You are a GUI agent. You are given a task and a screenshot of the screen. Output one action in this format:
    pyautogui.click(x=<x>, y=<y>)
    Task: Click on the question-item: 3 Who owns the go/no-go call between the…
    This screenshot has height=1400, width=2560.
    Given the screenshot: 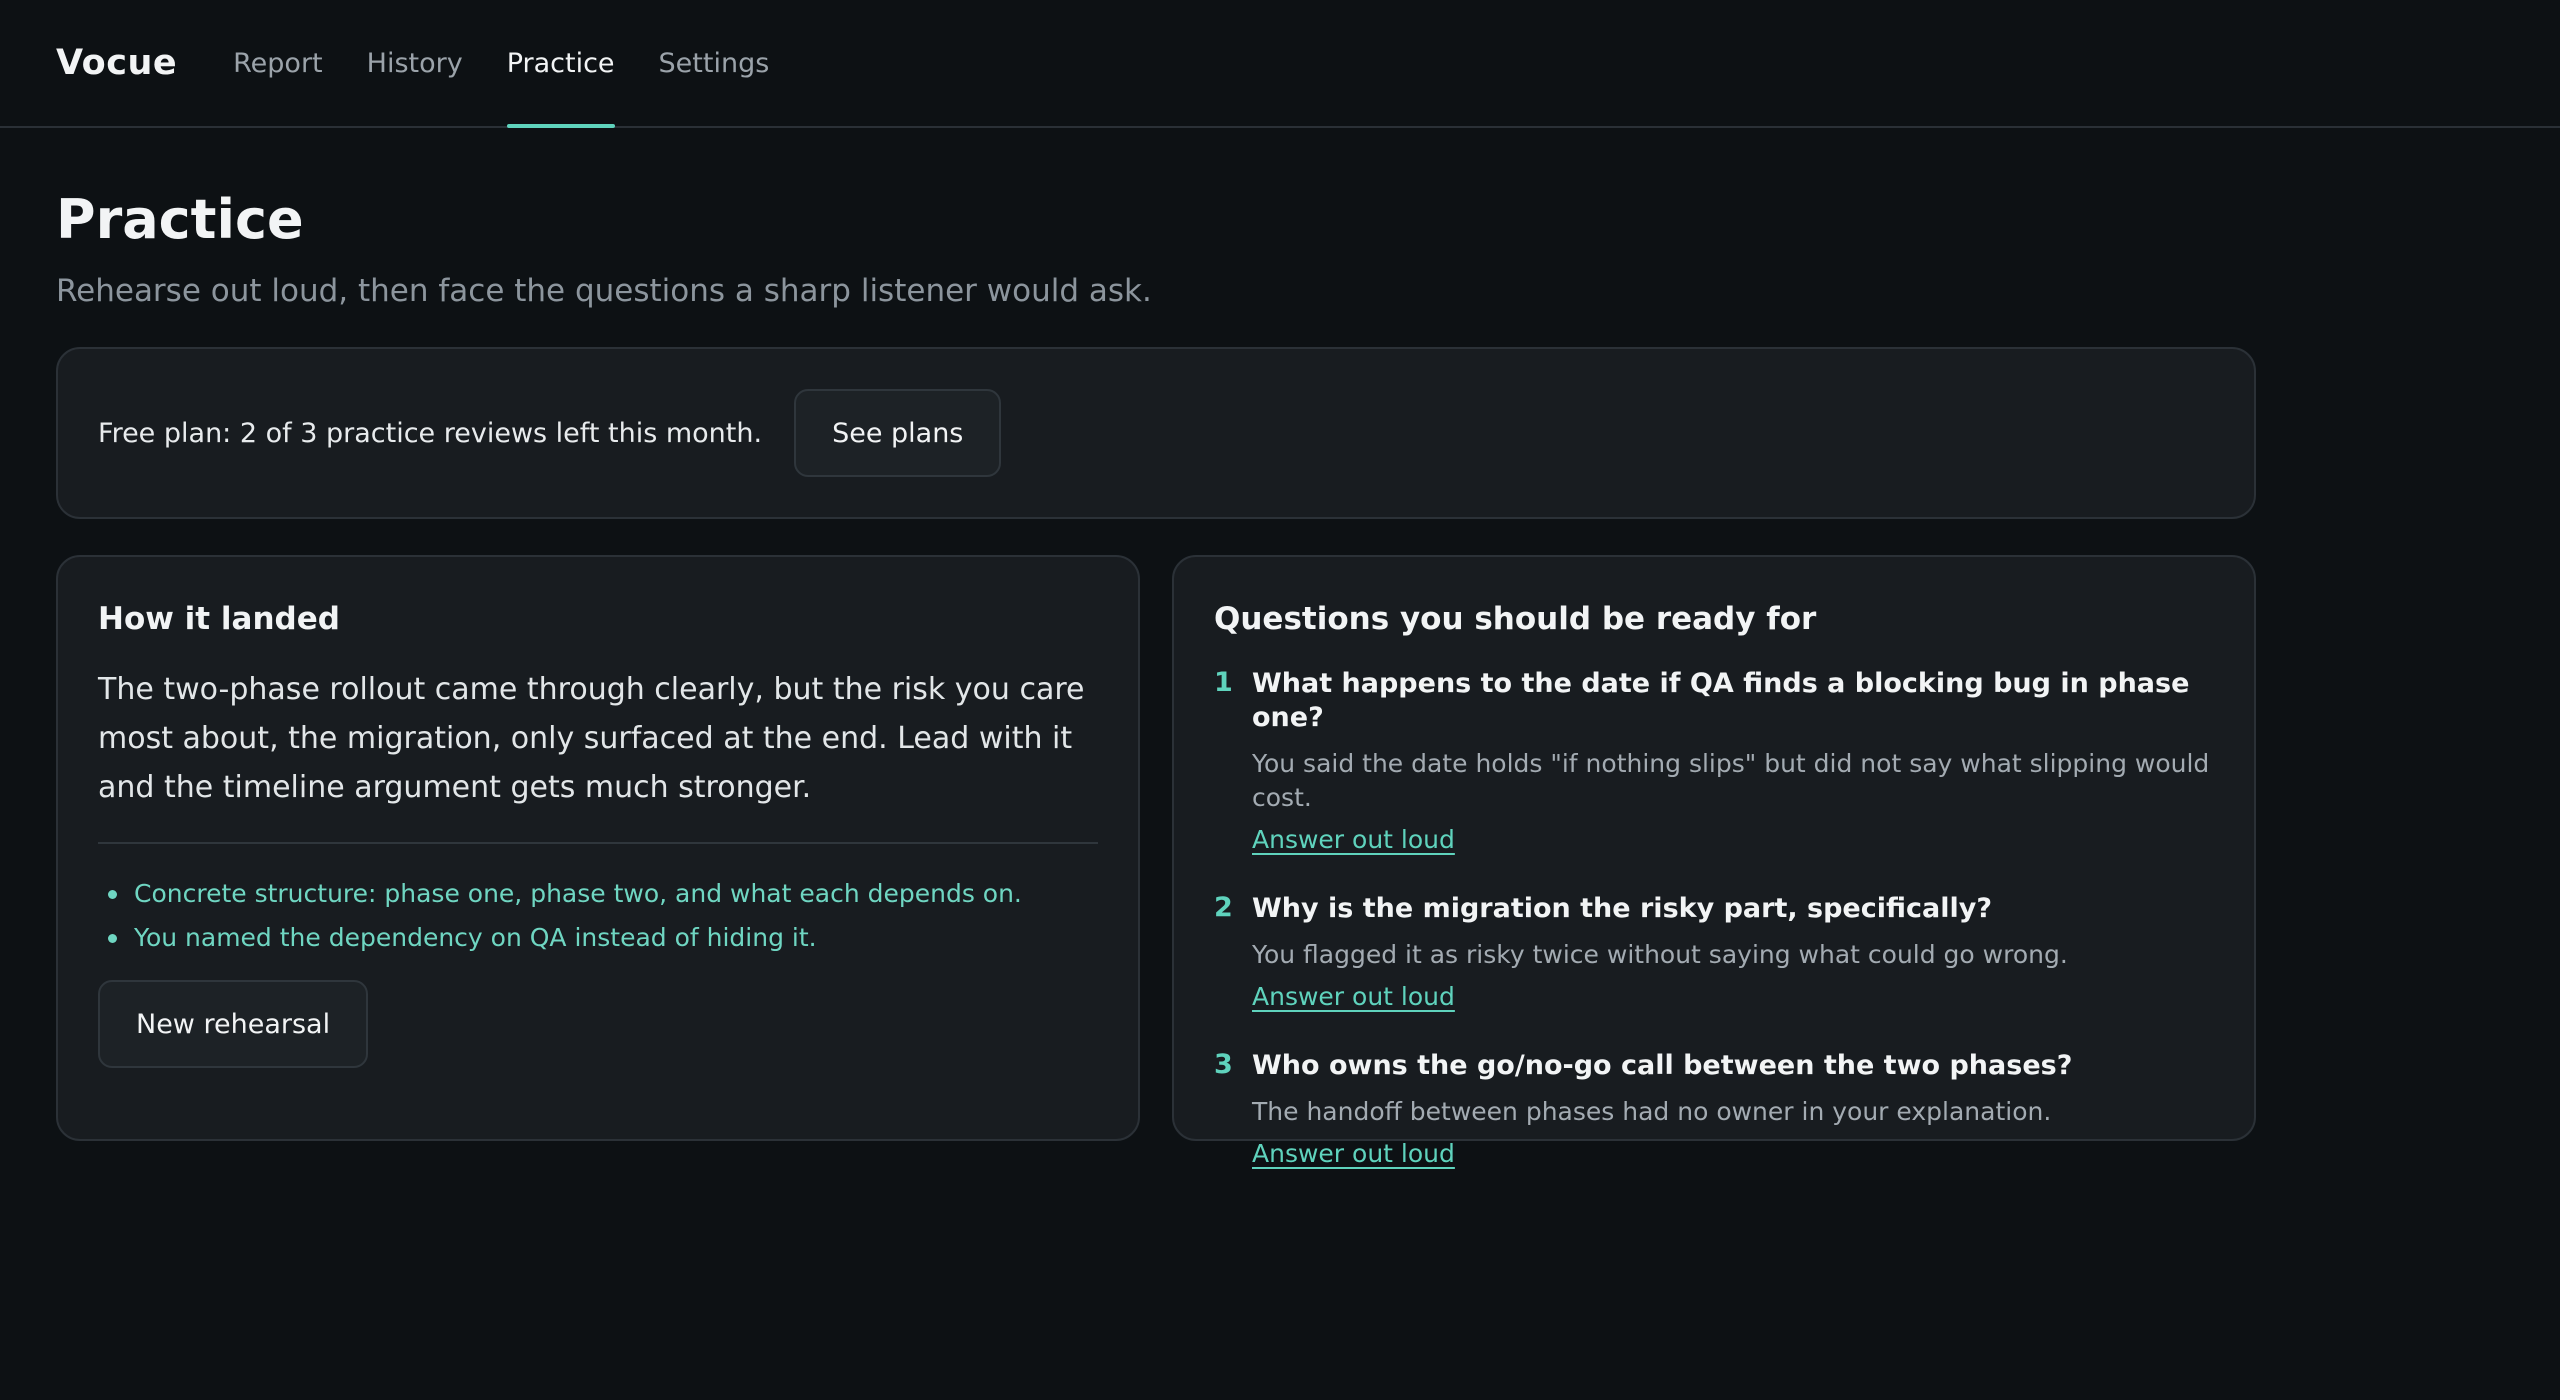 What is the action you would take?
    pyautogui.click(x=1714, y=1108)
    